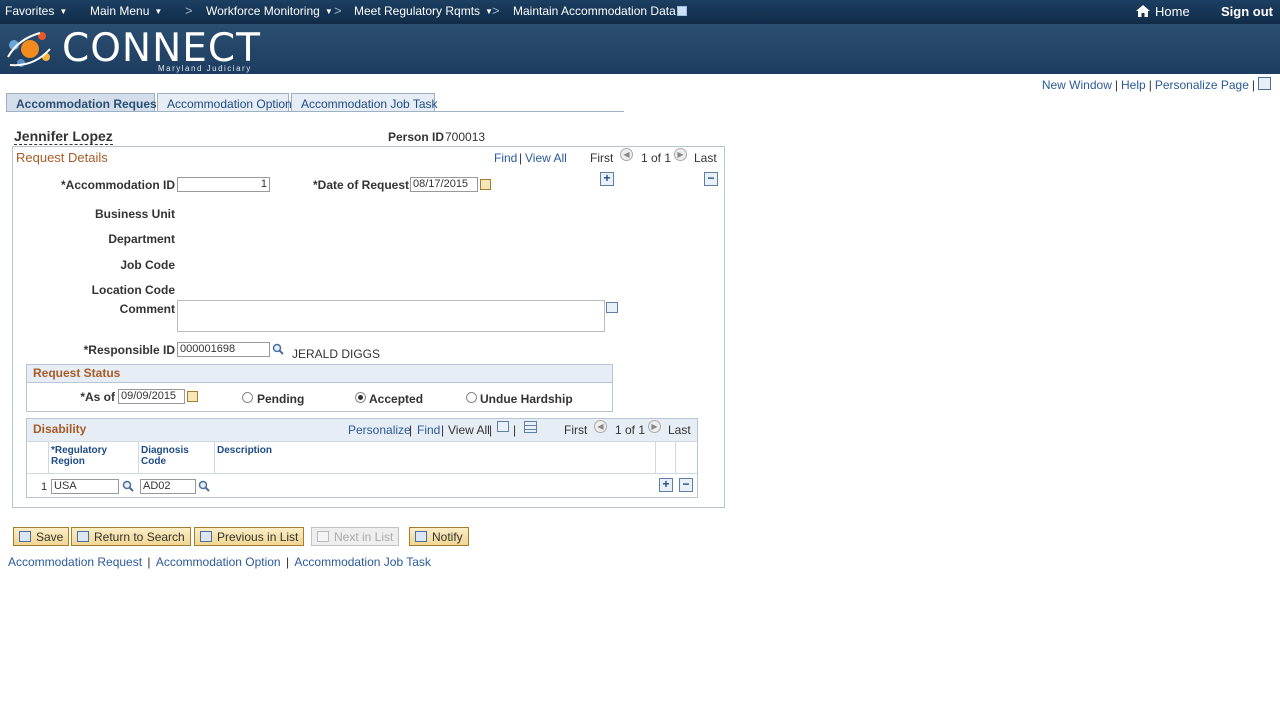 This screenshot has height=720, width=1280. I want to click on help-link: Help, so click(1133, 85).